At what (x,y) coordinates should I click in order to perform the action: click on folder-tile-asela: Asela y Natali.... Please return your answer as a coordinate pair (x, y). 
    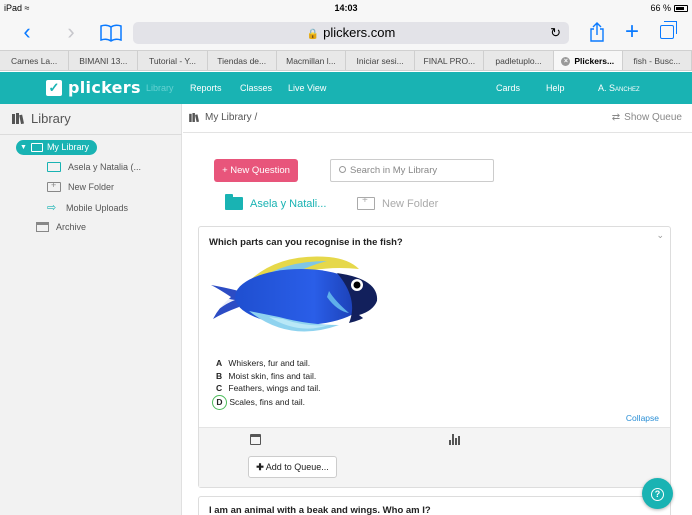
    Looking at the image, I should click on (276, 202).